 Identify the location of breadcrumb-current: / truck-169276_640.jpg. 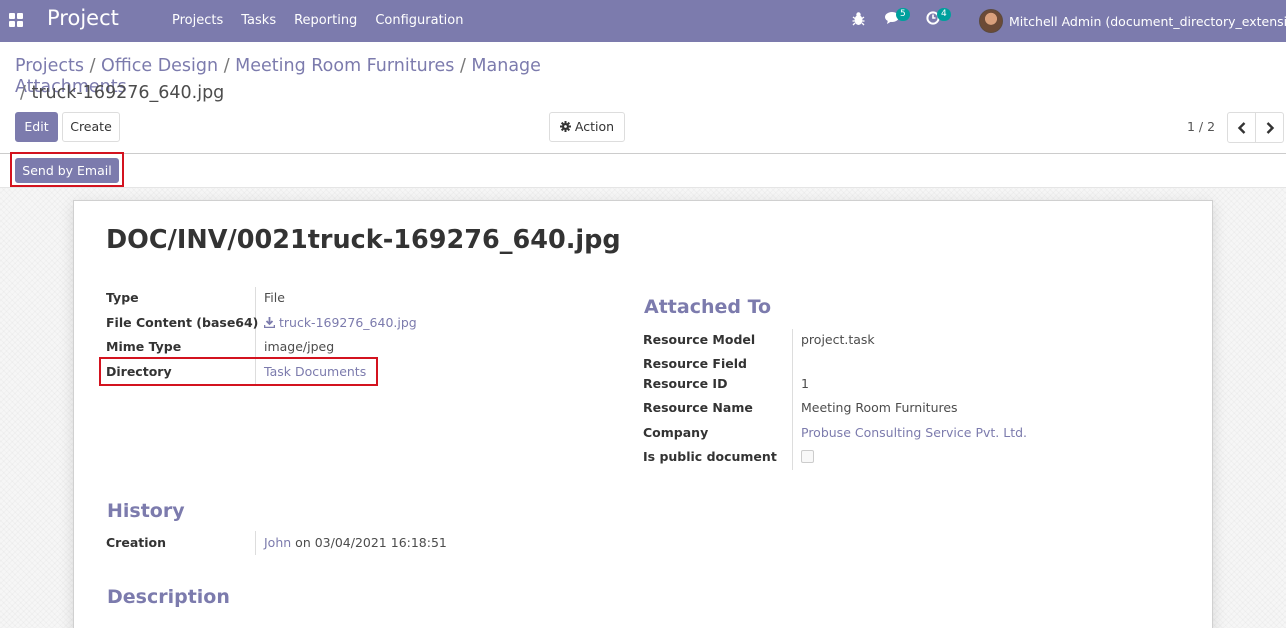
(122, 93).